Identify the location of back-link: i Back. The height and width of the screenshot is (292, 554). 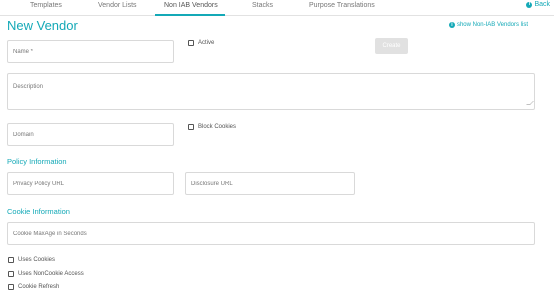
(538, 4).